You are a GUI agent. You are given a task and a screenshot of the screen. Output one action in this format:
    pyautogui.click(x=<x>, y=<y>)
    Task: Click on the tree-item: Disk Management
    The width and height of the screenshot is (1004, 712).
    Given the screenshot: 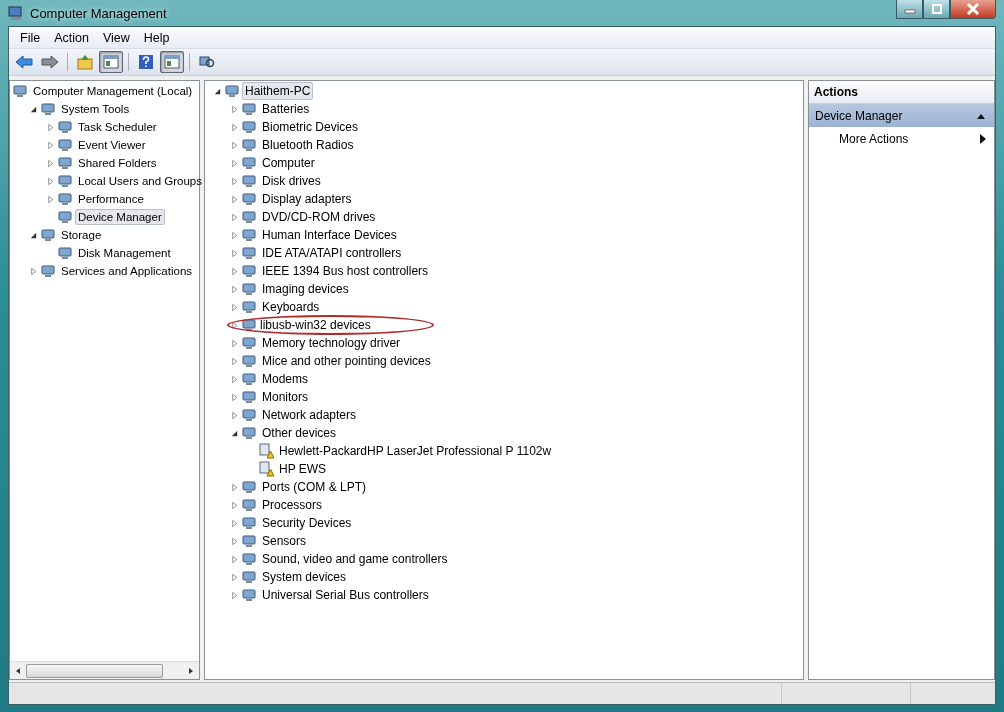 What is the action you would take?
    pyautogui.click(x=124, y=253)
    